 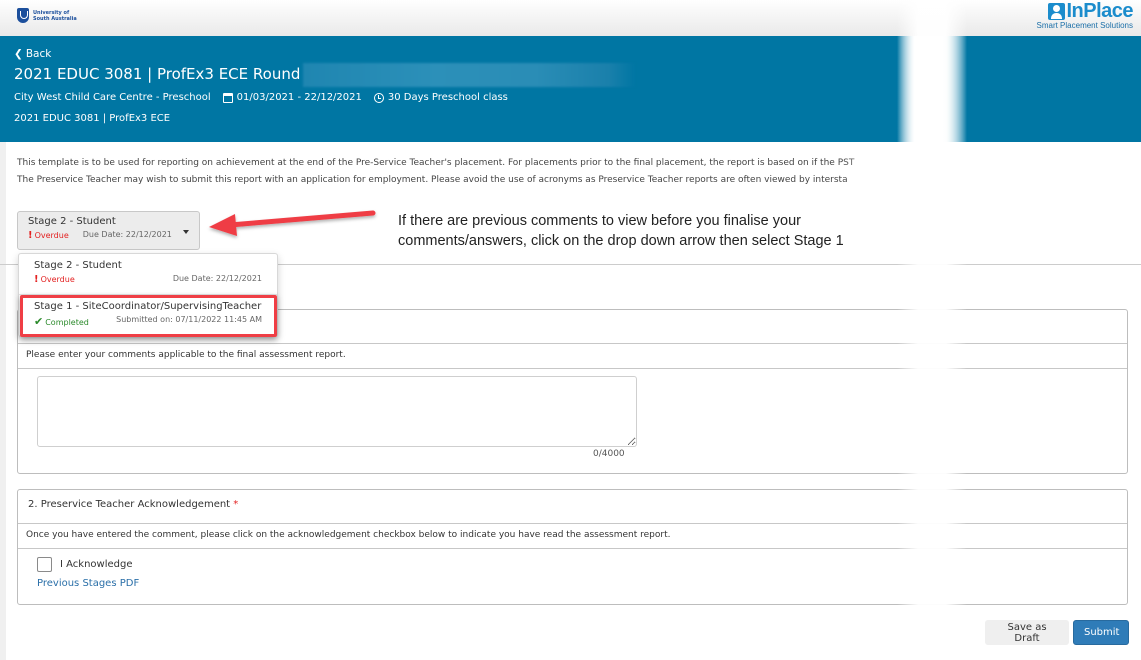 I want to click on clock-icon, so click(x=378, y=97).